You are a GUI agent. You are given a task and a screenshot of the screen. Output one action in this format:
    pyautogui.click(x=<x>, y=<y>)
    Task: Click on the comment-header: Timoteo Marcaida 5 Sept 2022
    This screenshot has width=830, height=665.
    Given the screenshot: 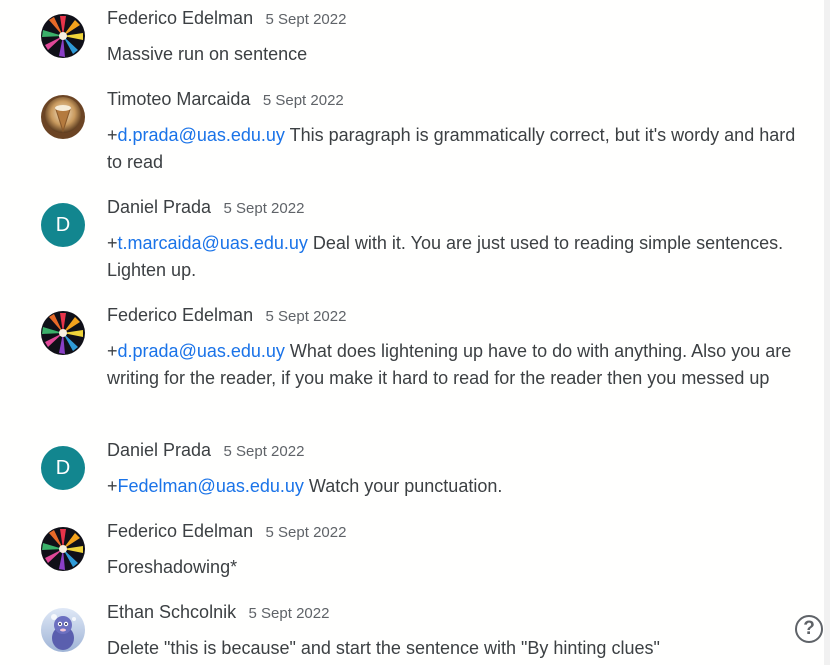 What is the action you would take?
    pyautogui.click(x=225, y=99)
    